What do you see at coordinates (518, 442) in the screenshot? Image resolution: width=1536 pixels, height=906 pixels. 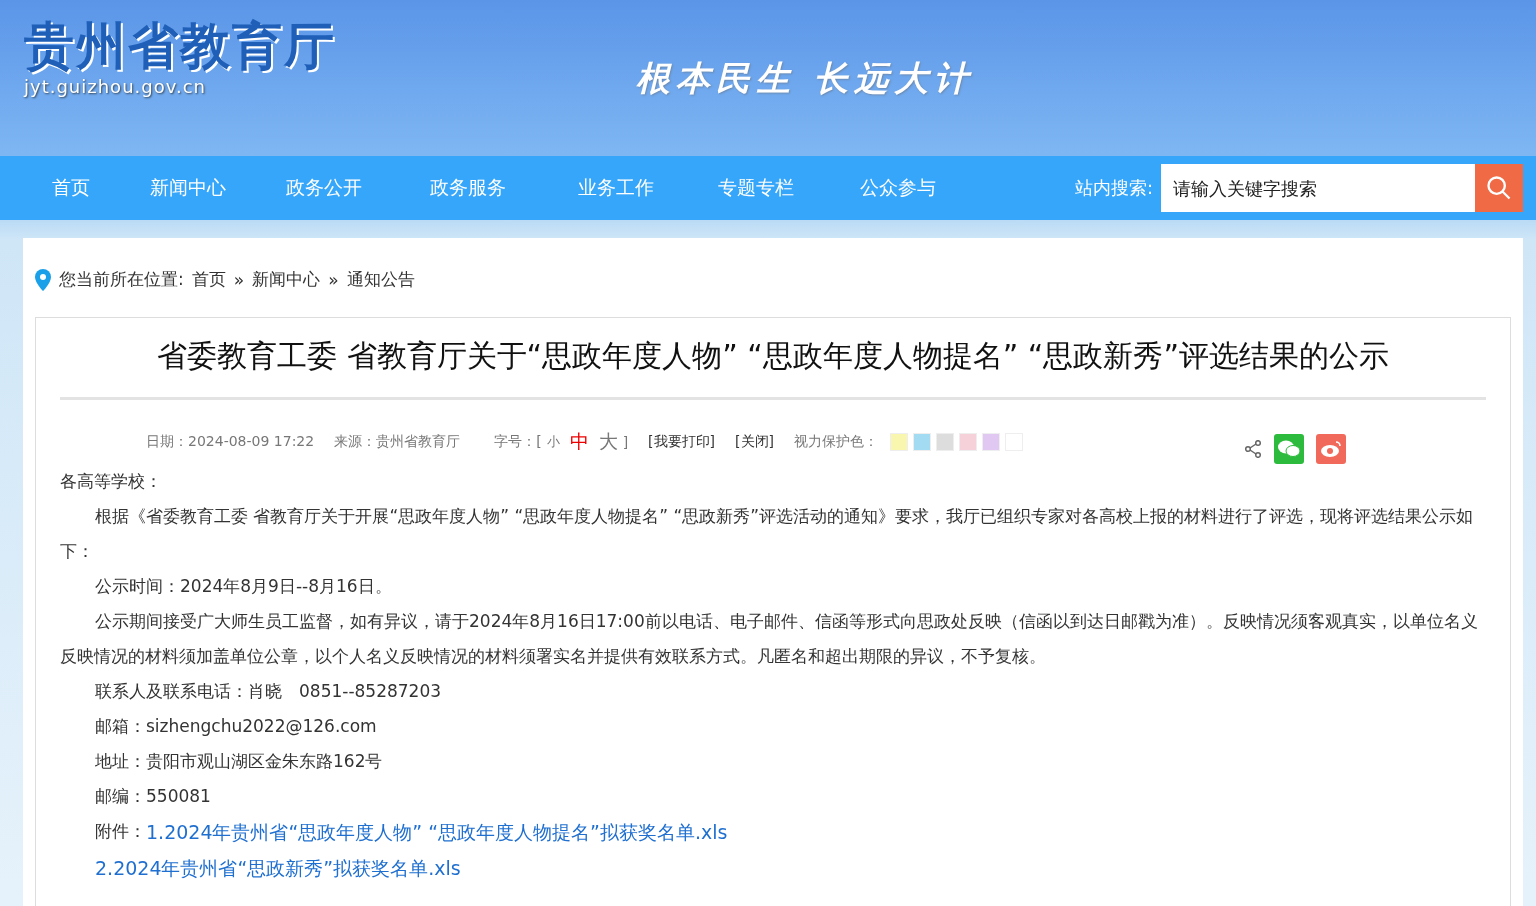 I see `font-size-label: 字号：[` at bounding box center [518, 442].